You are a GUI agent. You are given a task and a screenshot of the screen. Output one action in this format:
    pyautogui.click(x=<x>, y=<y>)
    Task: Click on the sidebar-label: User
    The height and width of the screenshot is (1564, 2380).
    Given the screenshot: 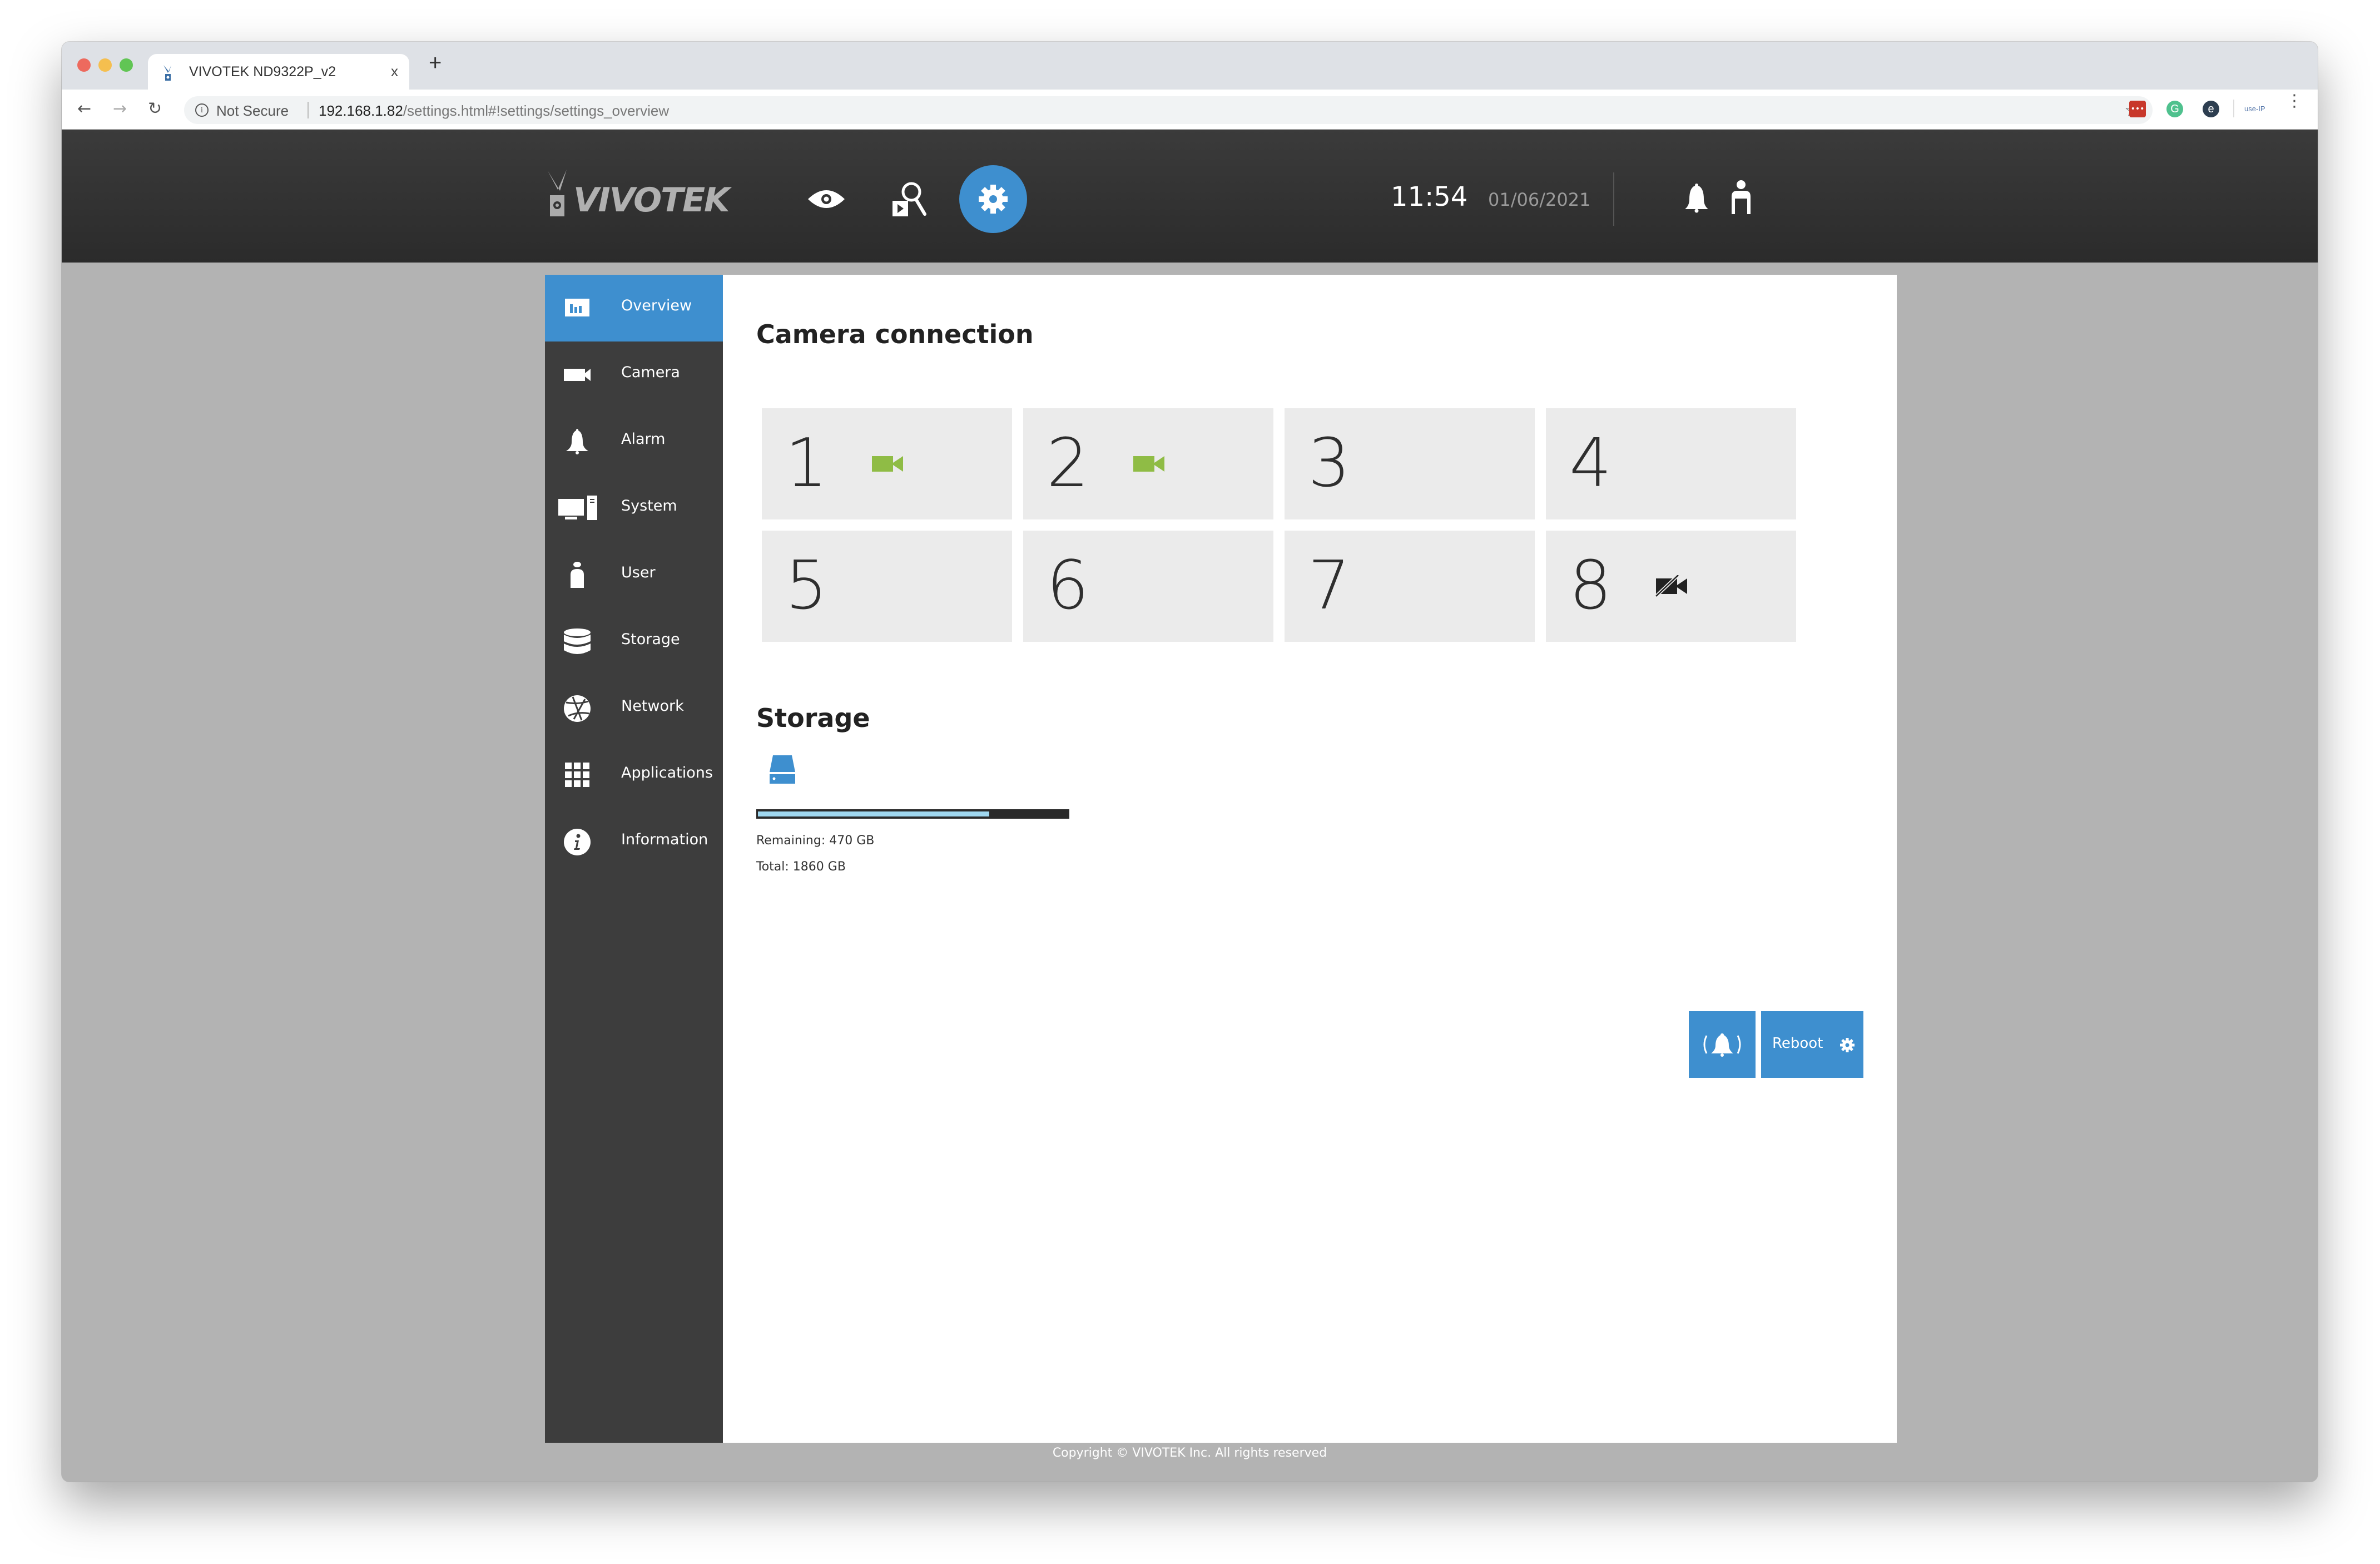 What is the action you would take?
    pyautogui.click(x=638, y=573)
    